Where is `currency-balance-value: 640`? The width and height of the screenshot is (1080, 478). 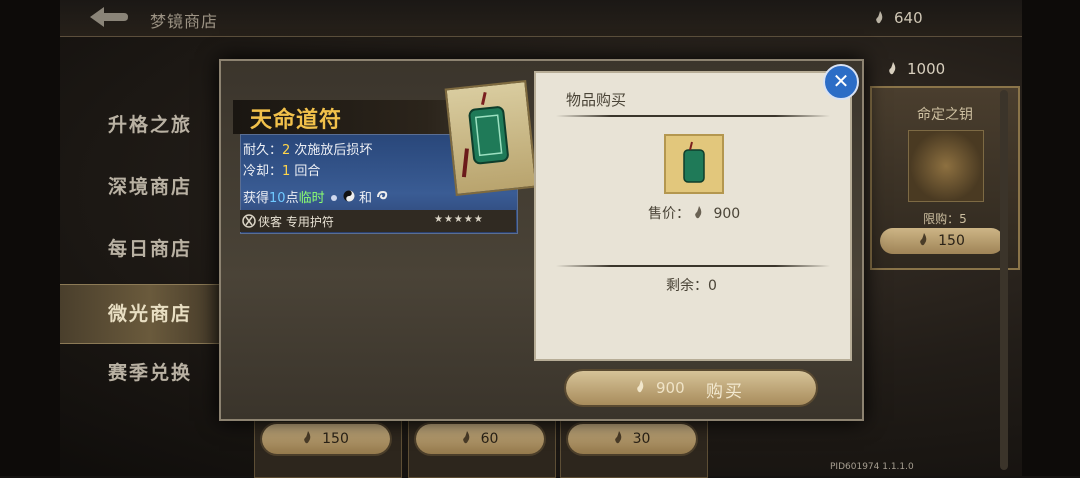 currency-balance-value: 640 is located at coordinates (908, 18).